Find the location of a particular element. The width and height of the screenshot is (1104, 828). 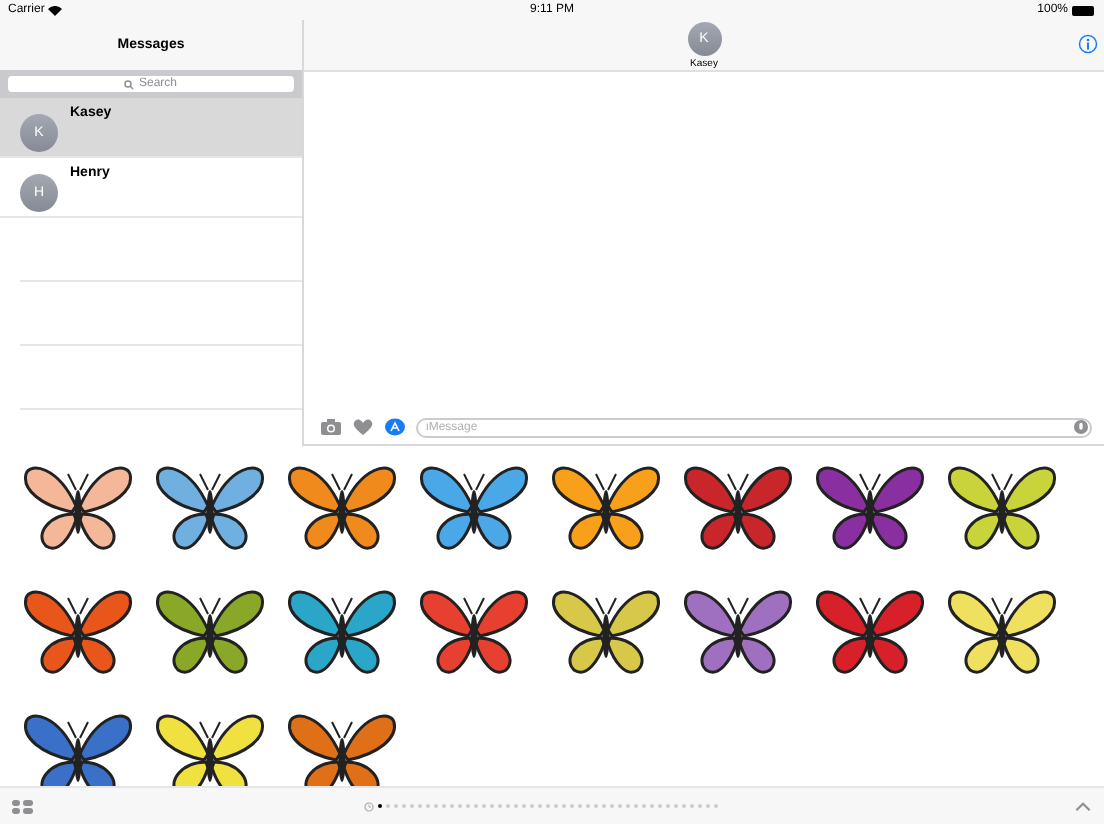

microphone-icon is located at coordinates (1081, 427).